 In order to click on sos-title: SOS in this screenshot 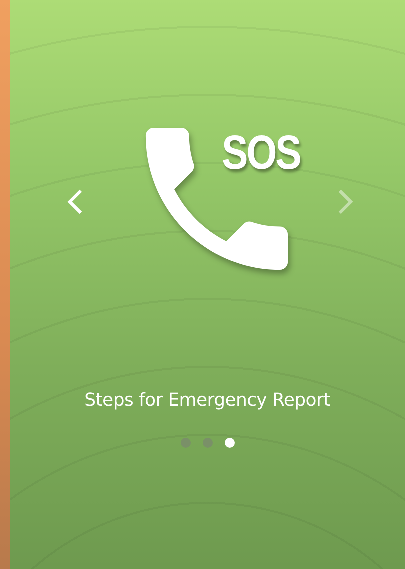, I will do `click(261, 154)`.